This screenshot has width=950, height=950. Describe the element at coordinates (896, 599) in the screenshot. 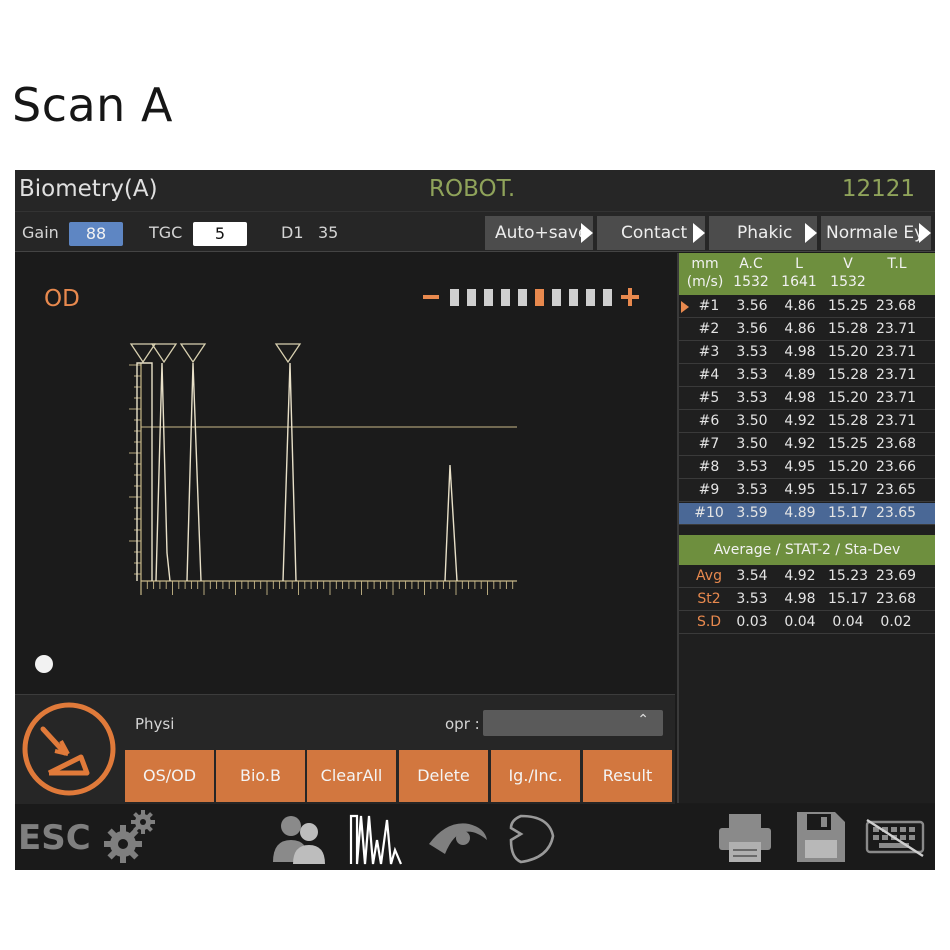

I see `stat-value: 23.68` at that location.